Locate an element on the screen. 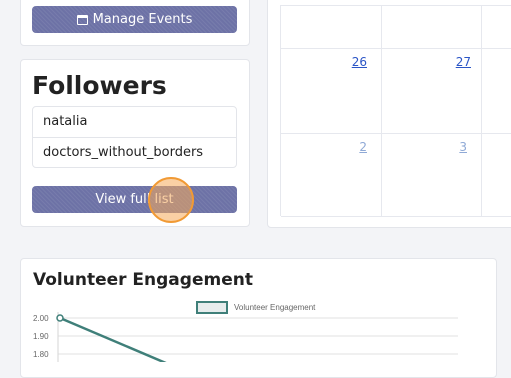  calendar-cell: 27 is located at coordinates (431, 91).